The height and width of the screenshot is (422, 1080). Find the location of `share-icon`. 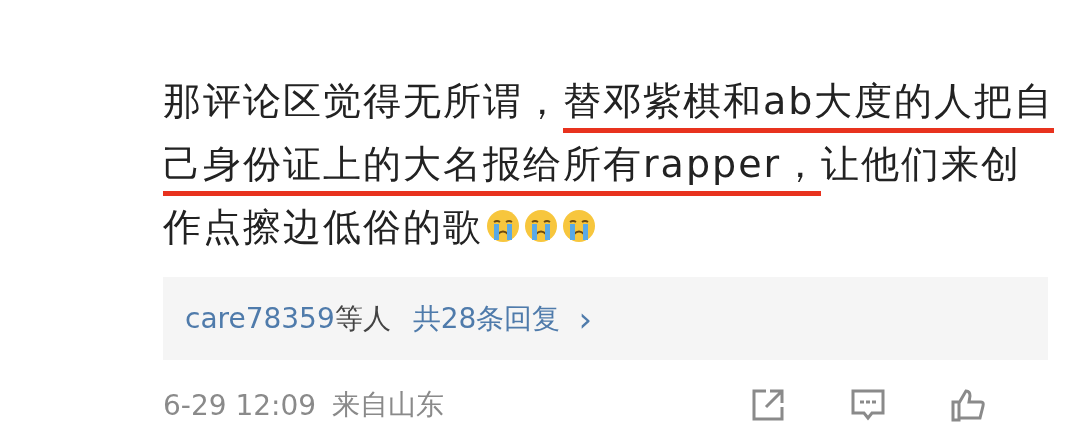

share-icon is located at coordinates (768, 404).